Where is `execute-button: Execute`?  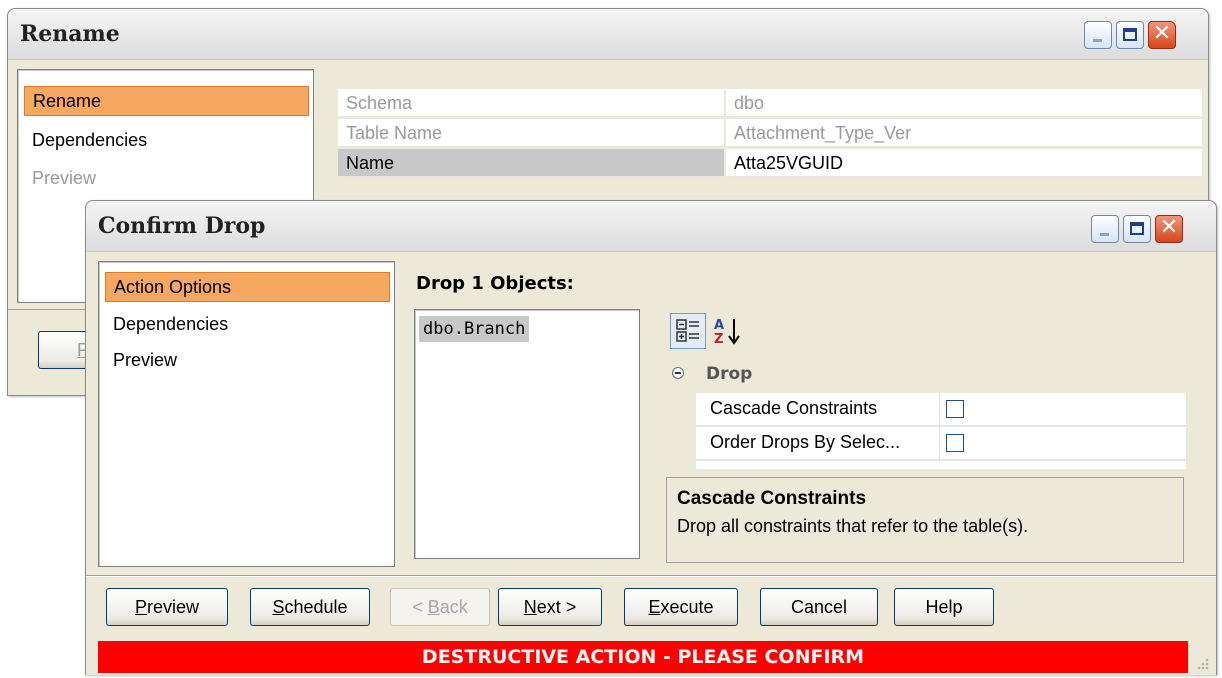 execute-button: Execute is located at coordinates (681, 607).